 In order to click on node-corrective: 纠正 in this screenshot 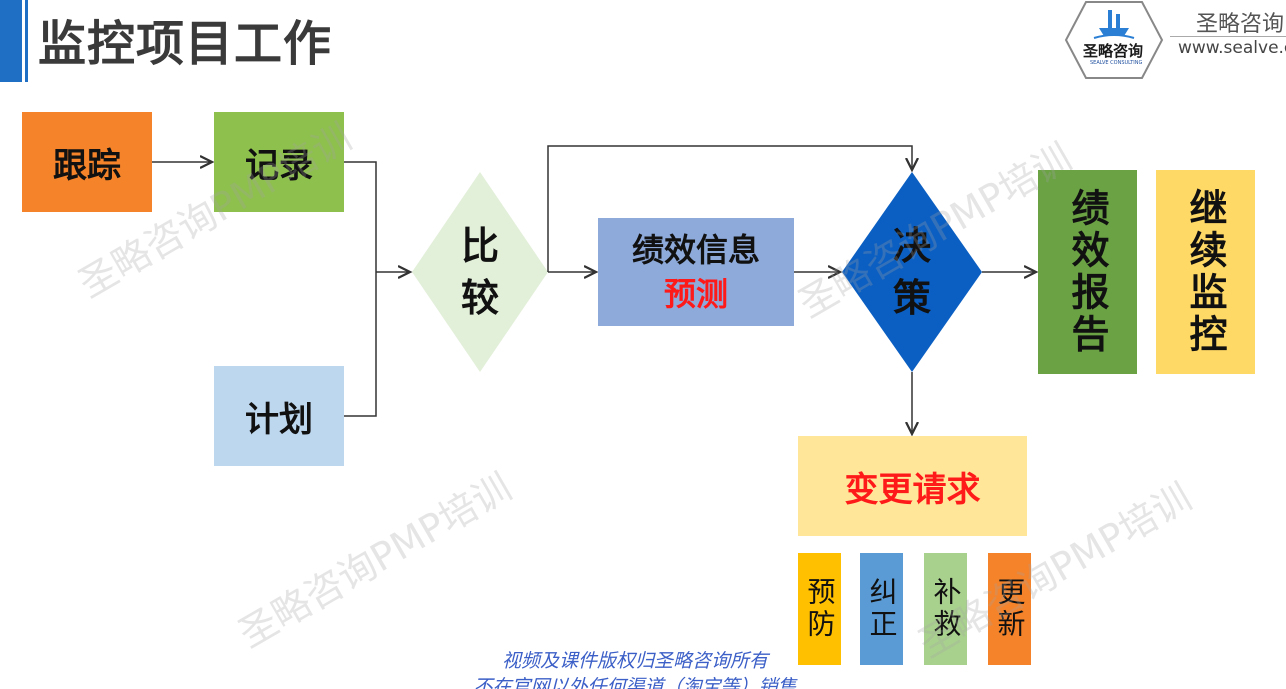, I will do `click(881, 609)`.